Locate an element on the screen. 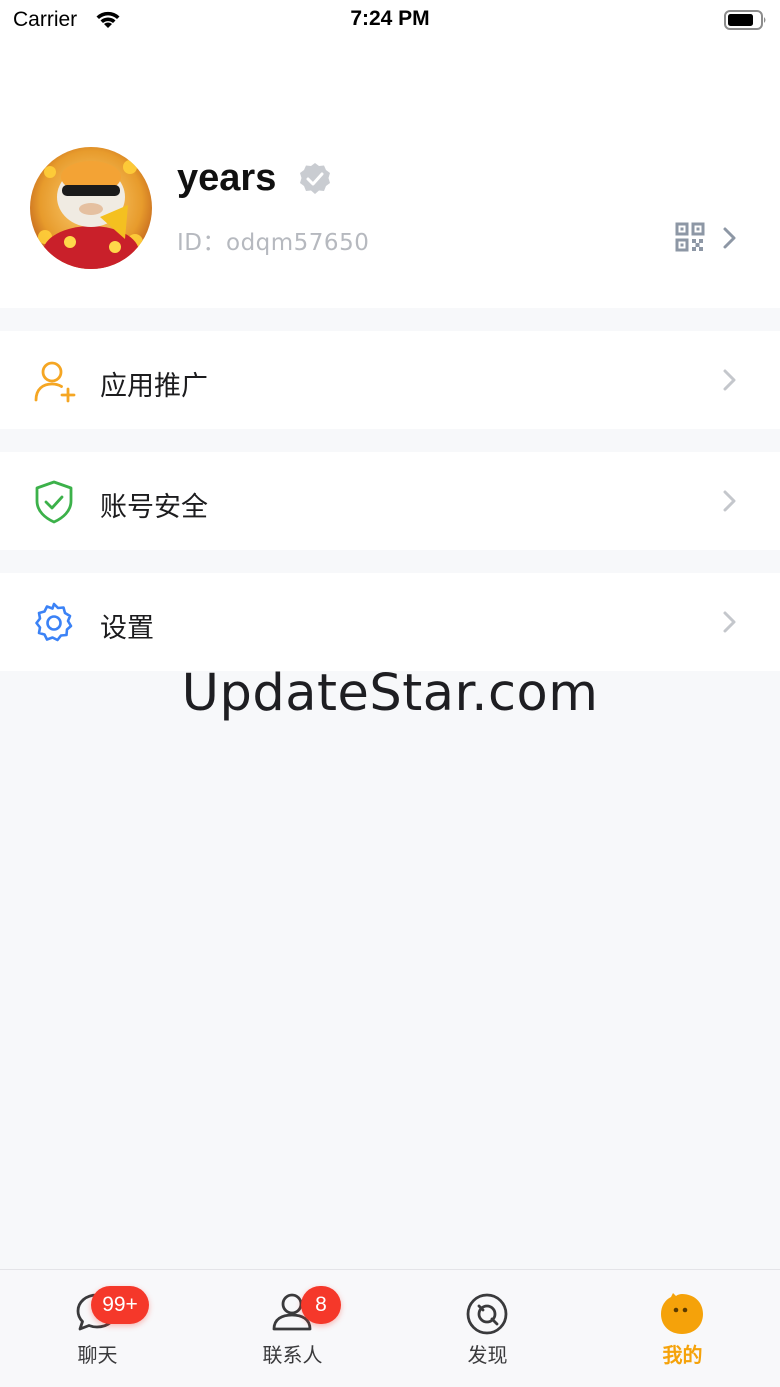 This screenshot has width=780, height=1387. status-time: 7:24 PM is located at coordinates (390, 18).